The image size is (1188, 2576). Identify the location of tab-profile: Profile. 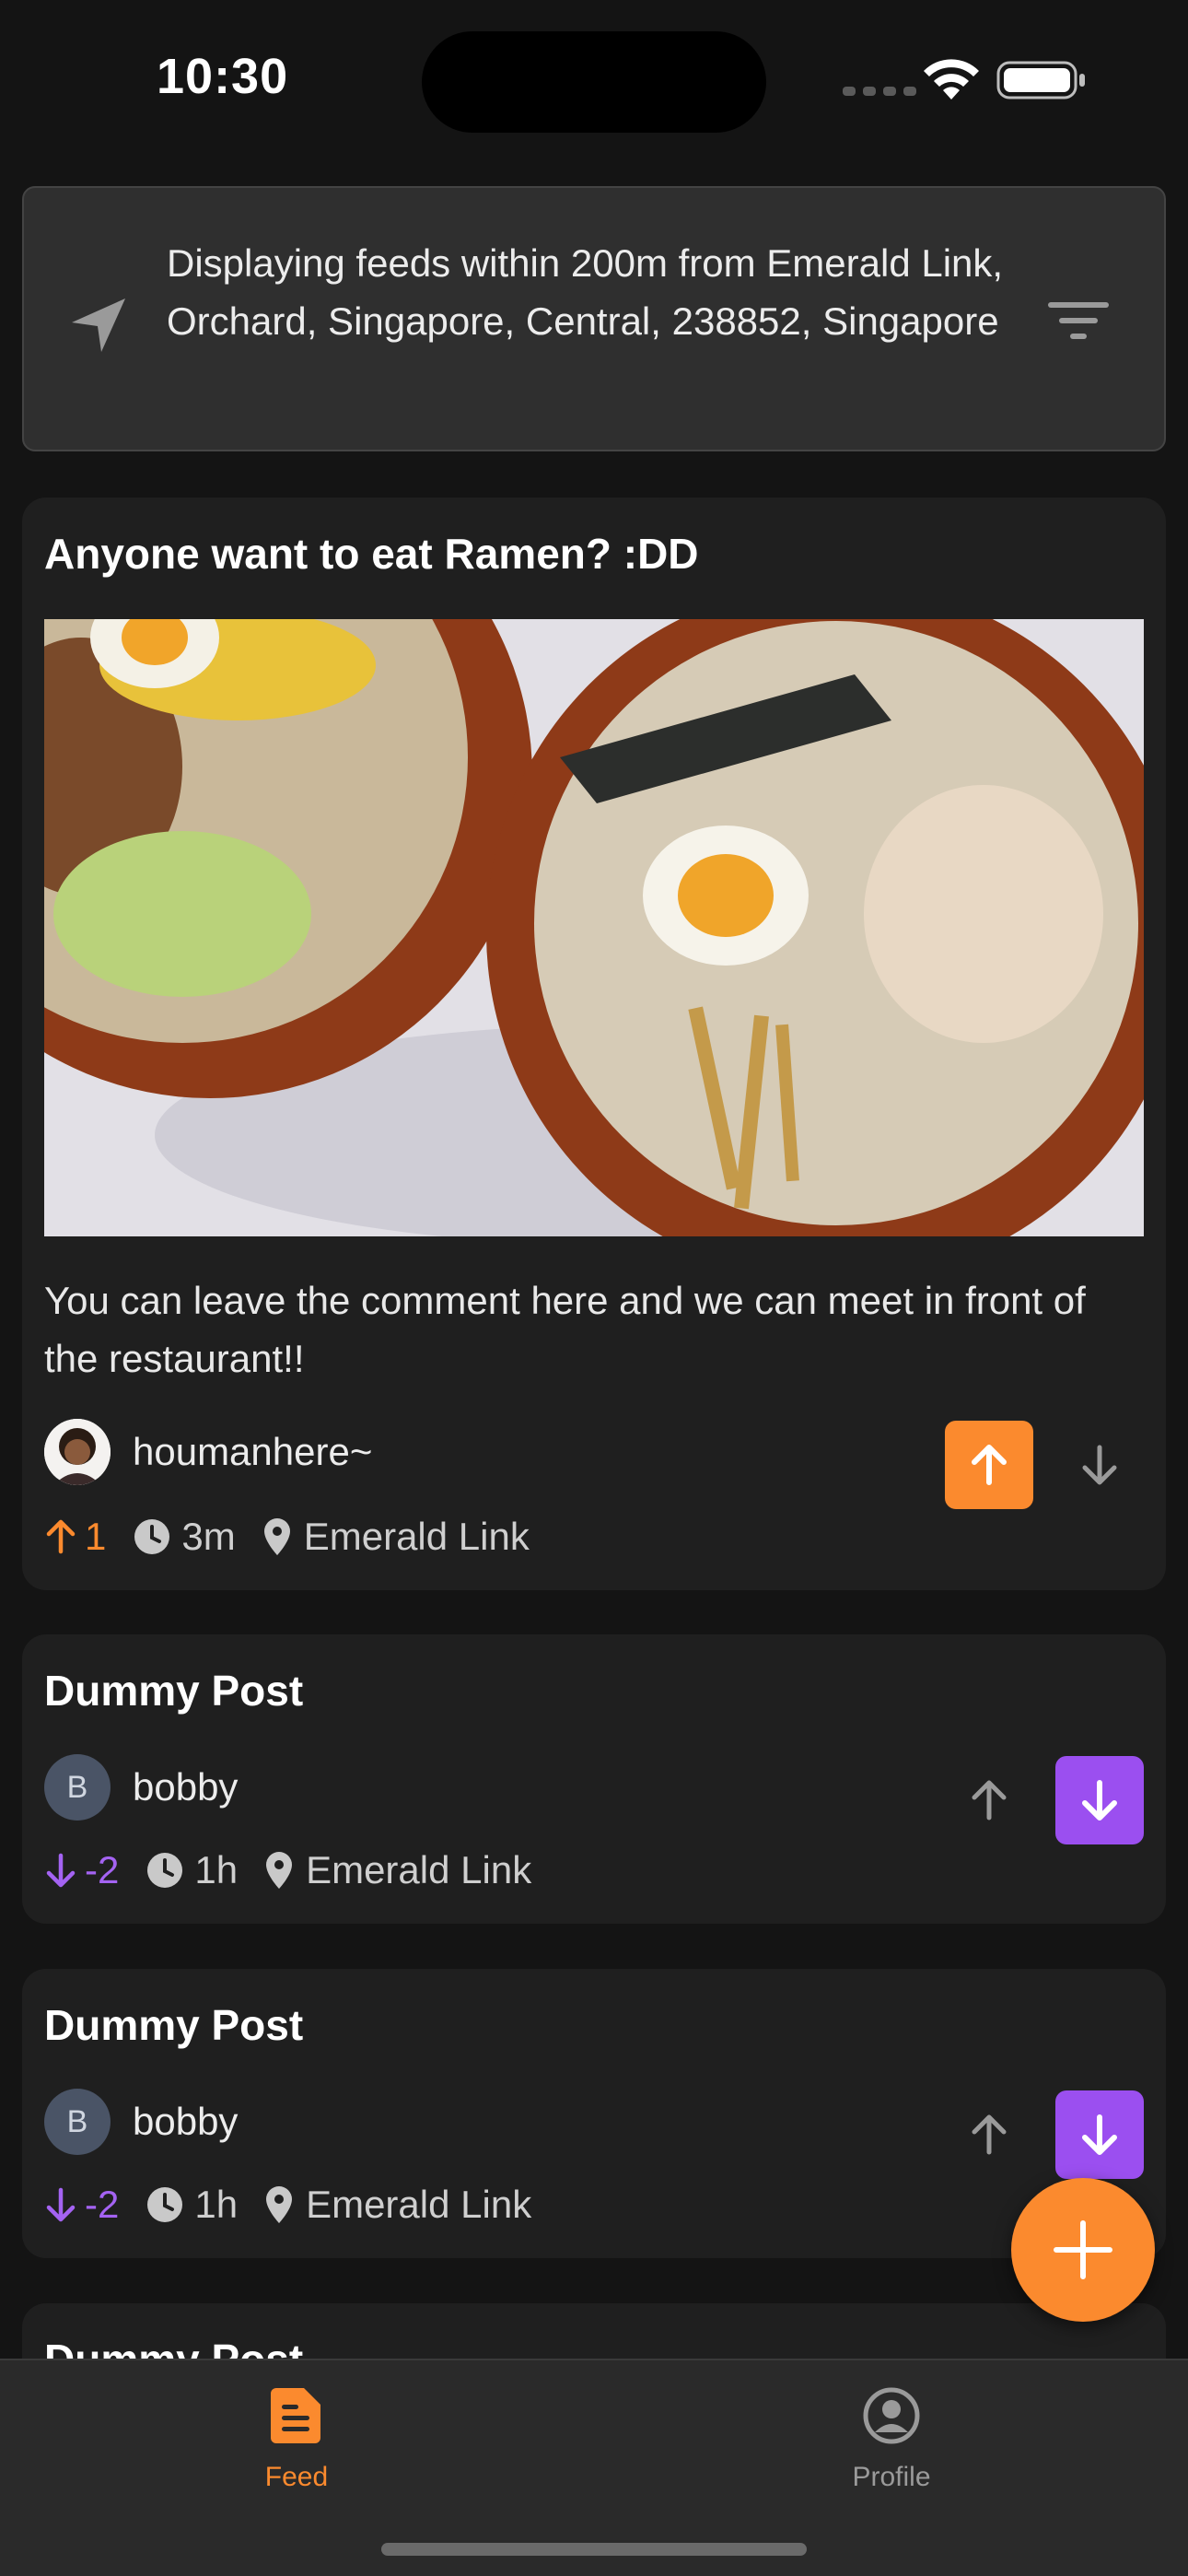
(891, 2439).